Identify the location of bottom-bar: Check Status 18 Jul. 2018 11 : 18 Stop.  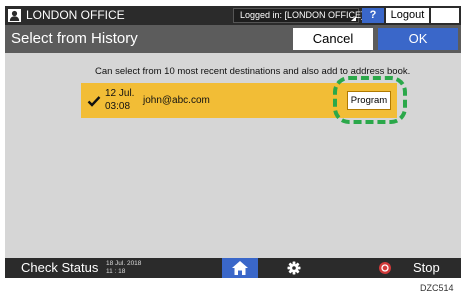
(233, 268).